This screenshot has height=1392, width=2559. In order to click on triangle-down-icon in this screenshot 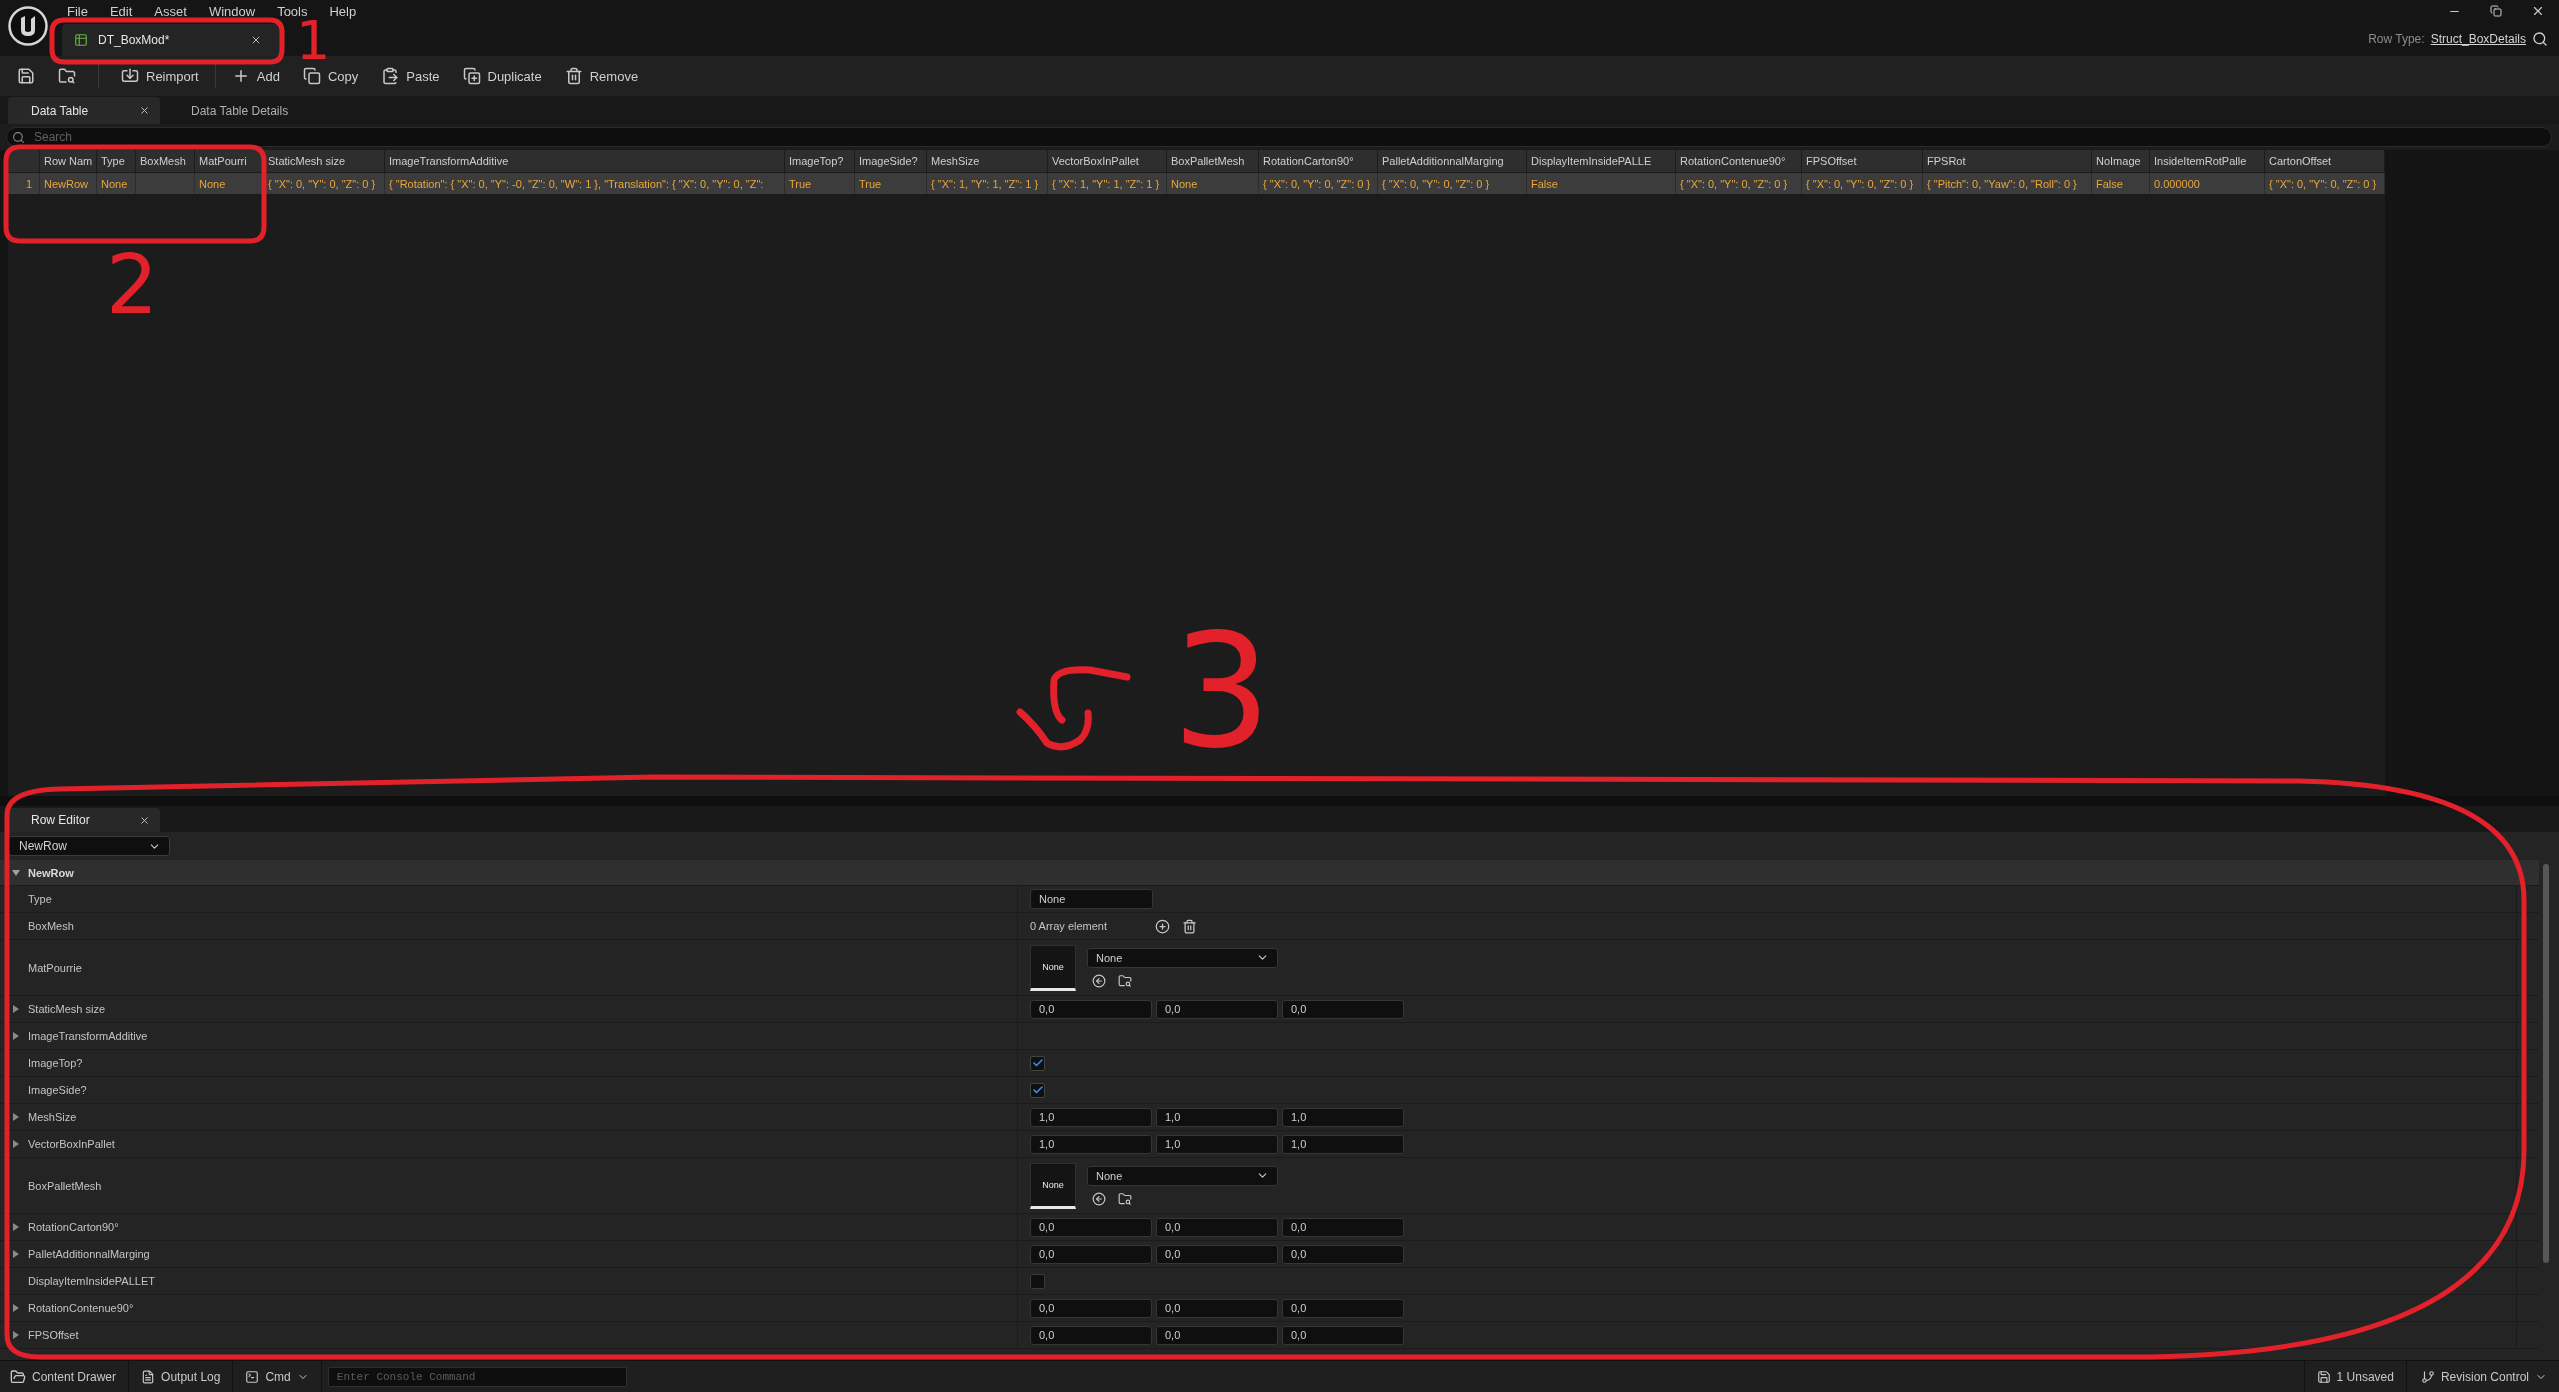, I will do `click(16, 872)`.